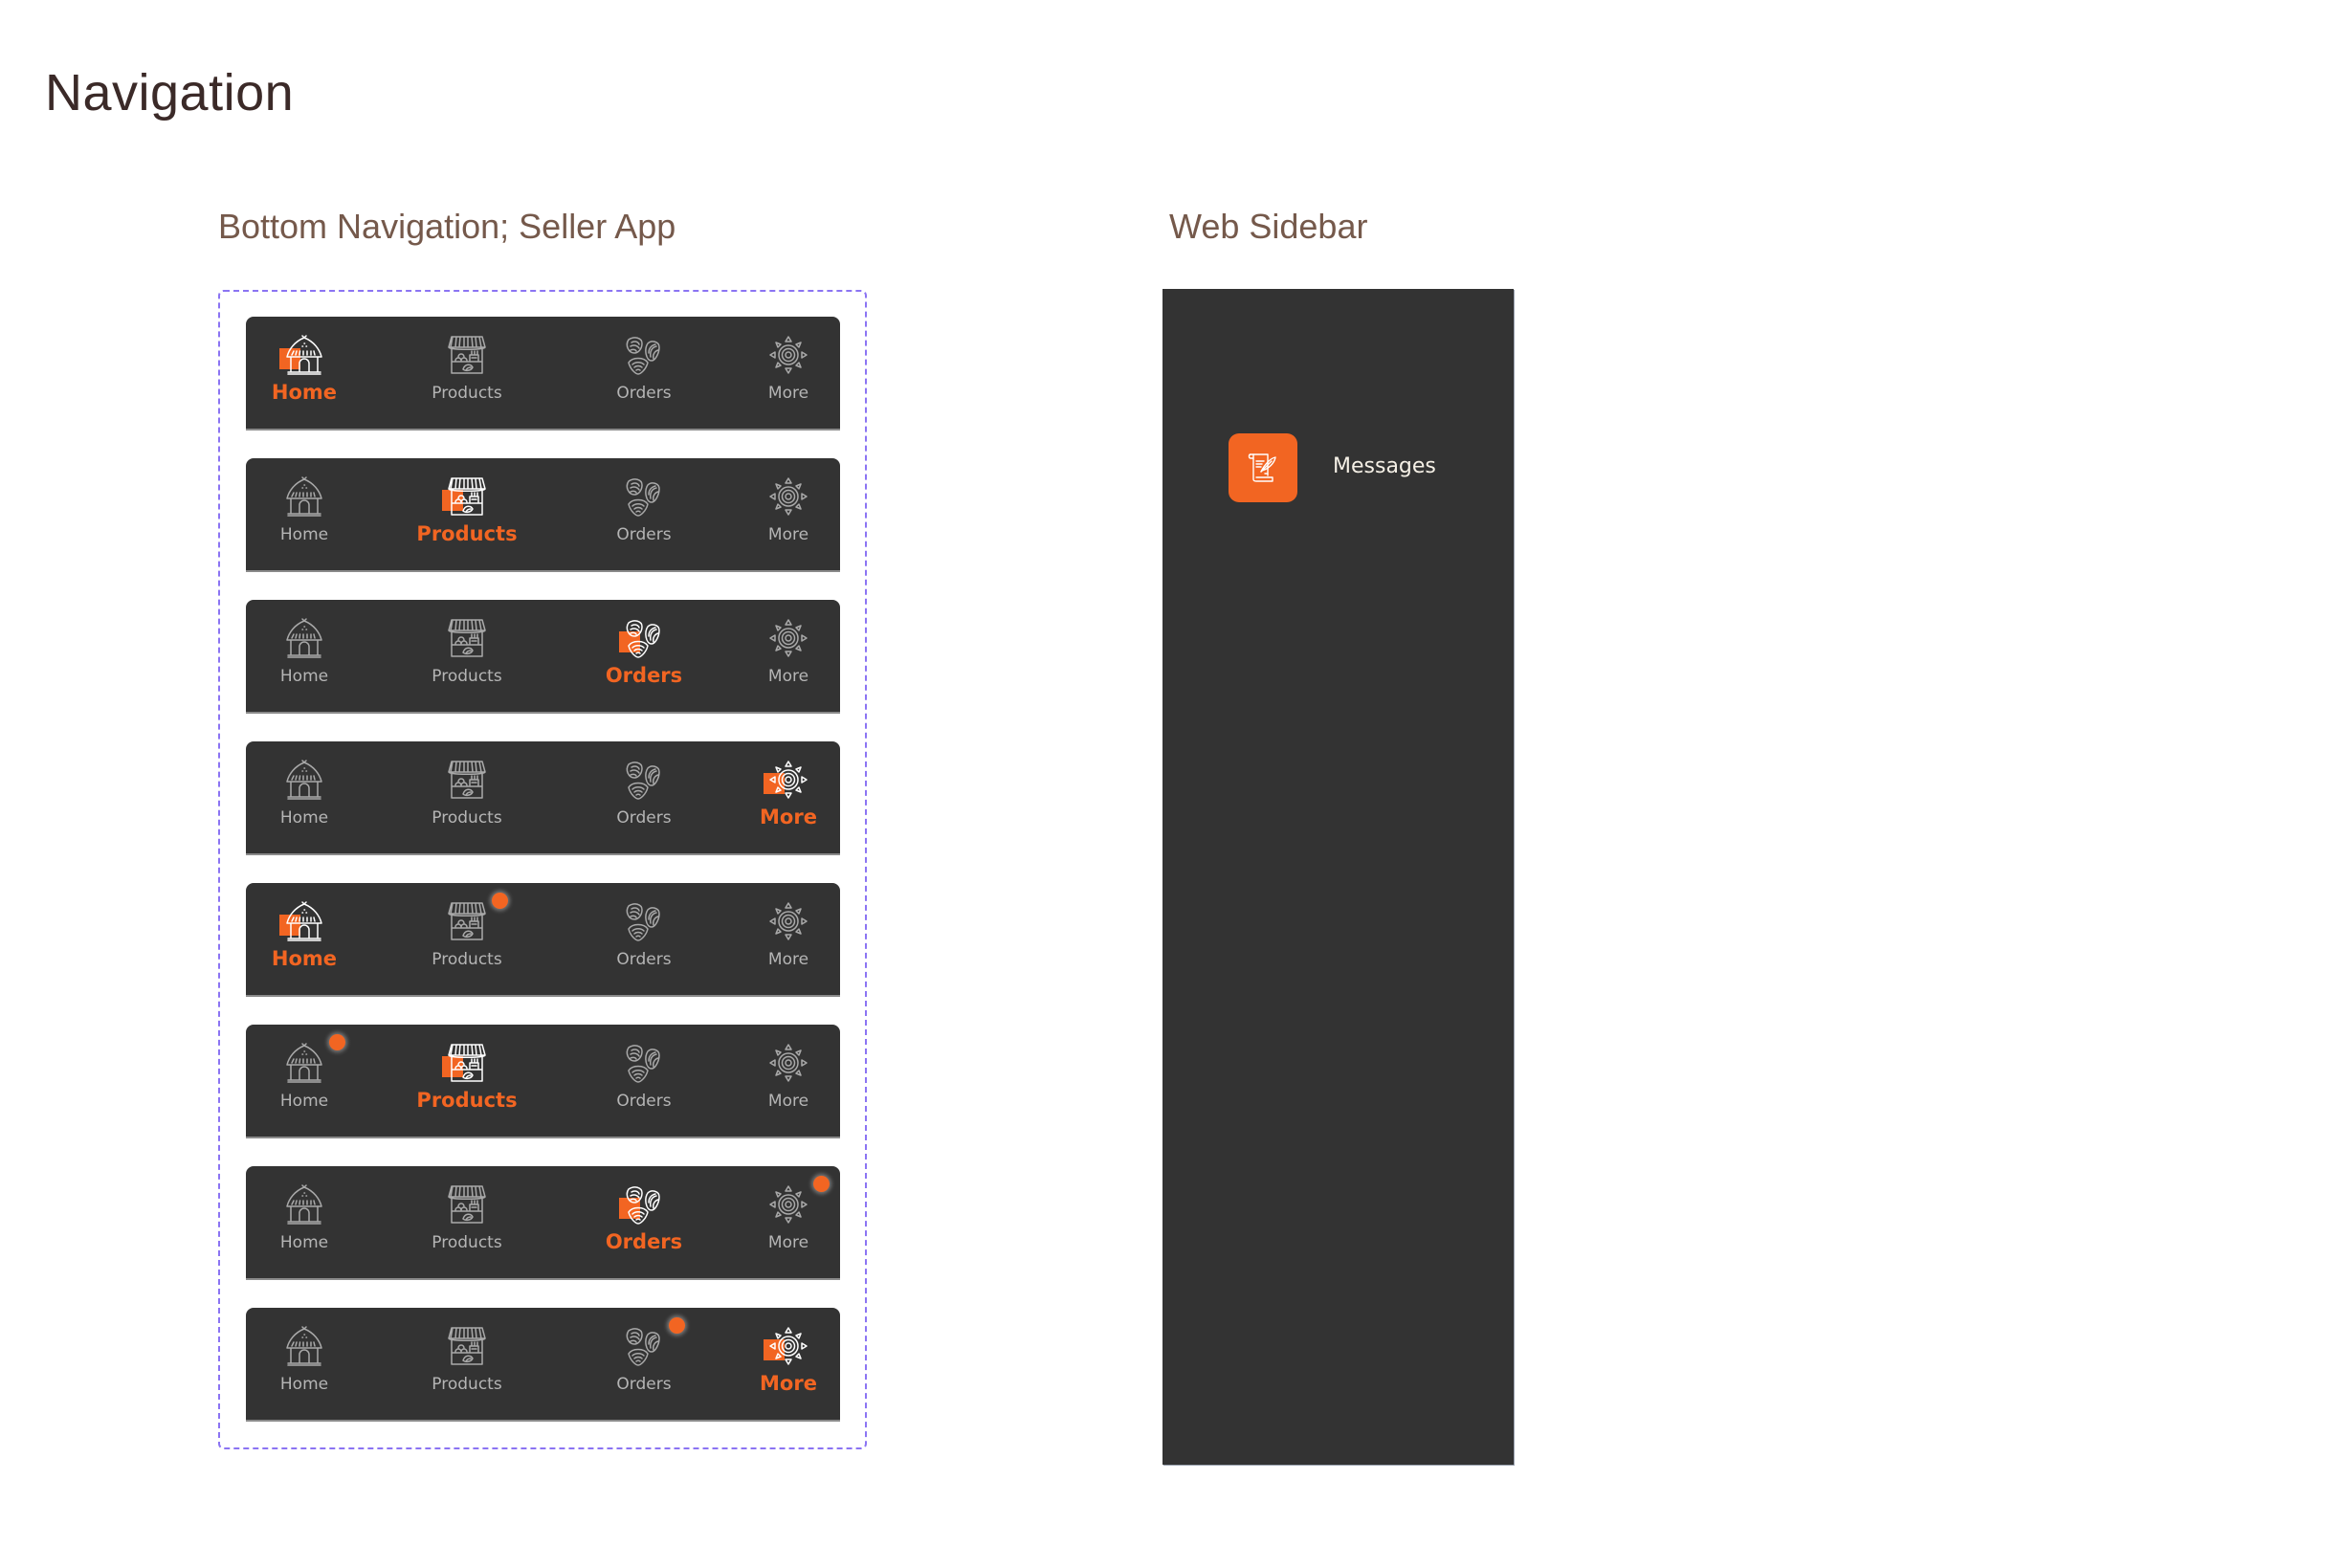 The width and height of the screenshot is (2325, 1568). Describe the element at coordinates (447, 226) in the screenshot. I see `bottom-nav-section-title: Bottom Navigation; Seller App` at that location.